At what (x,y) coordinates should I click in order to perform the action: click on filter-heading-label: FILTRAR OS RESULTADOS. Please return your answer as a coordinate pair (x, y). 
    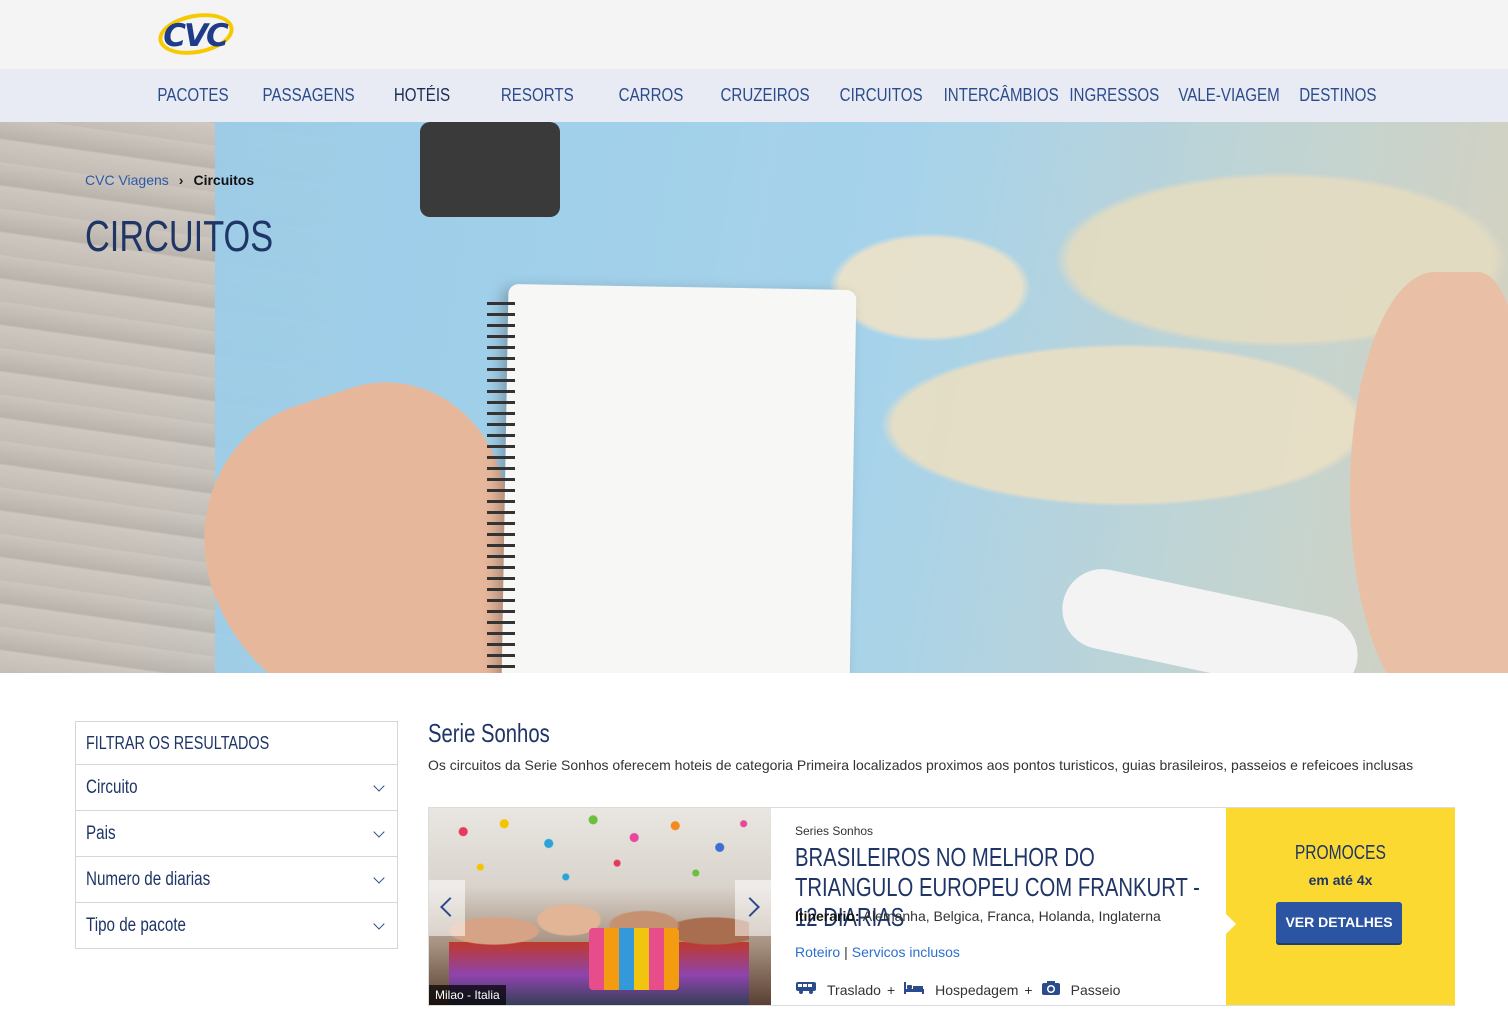
    Looking at the image, I should click on (178, 743).